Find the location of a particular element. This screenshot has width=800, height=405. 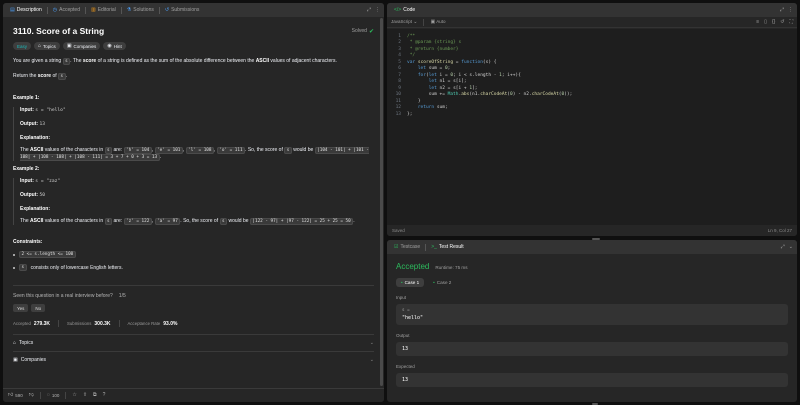

scrollbar is located at coordinates (381, 202).